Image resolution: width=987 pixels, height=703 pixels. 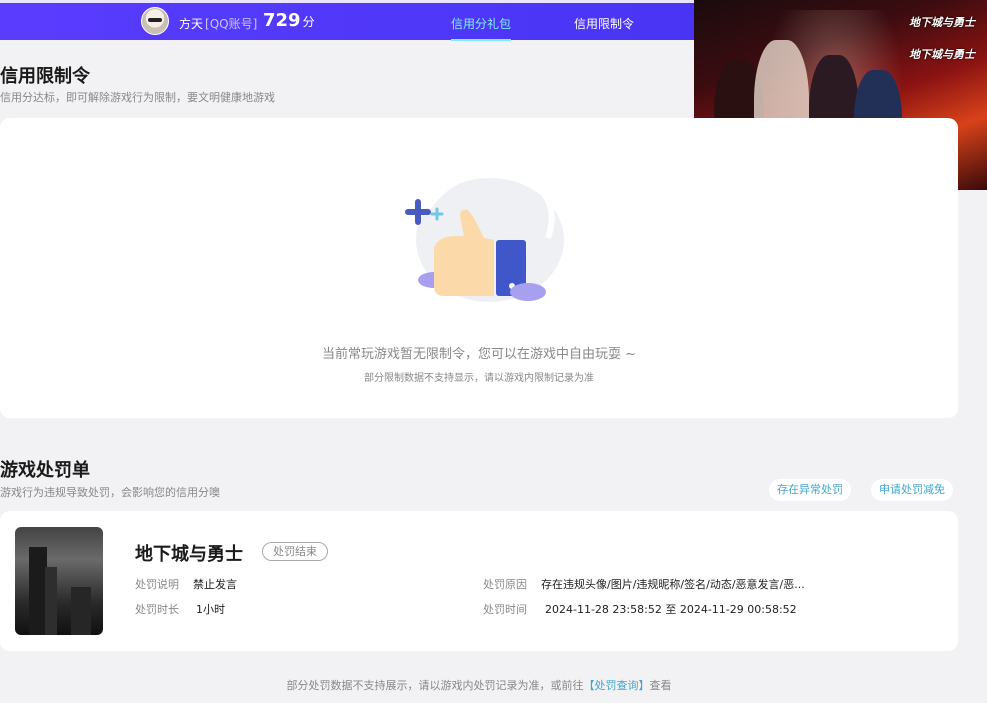 What do you see at coordinates (45, 470) in the screenshot?
I see `punishment-title: 游戏处罚单` at bounding box center [45, 470].